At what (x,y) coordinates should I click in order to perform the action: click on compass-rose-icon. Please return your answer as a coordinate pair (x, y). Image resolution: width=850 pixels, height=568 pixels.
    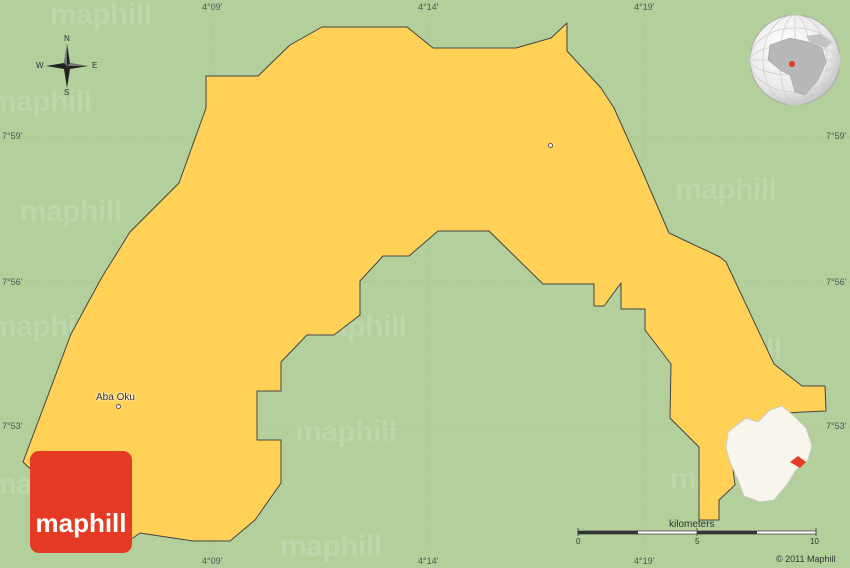
    Looking at the image, I should click on (67, 66).